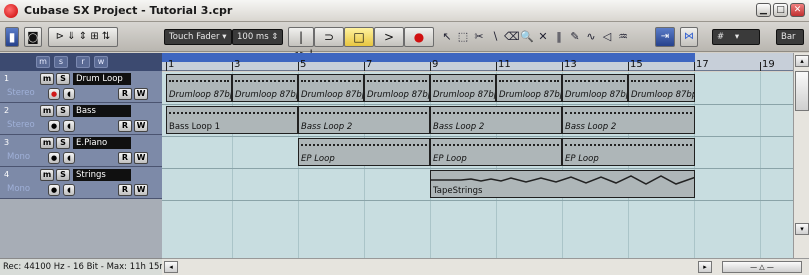  I want to click on draw-tool-icon: ✎, so click(575, 37).